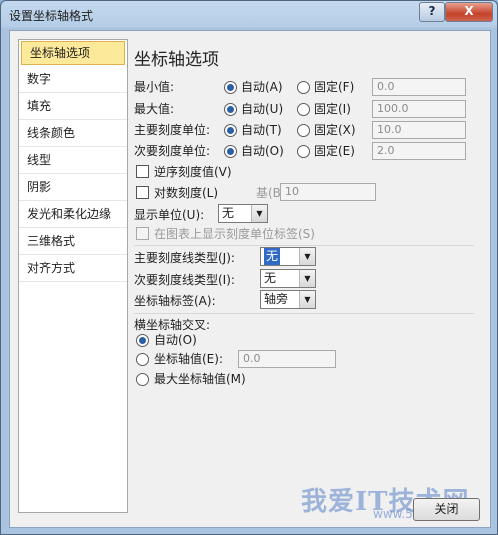 Image resolution: width=498 pixels, height=535 pixels. I want to click on close-button: 关闭, so click(446, 509).